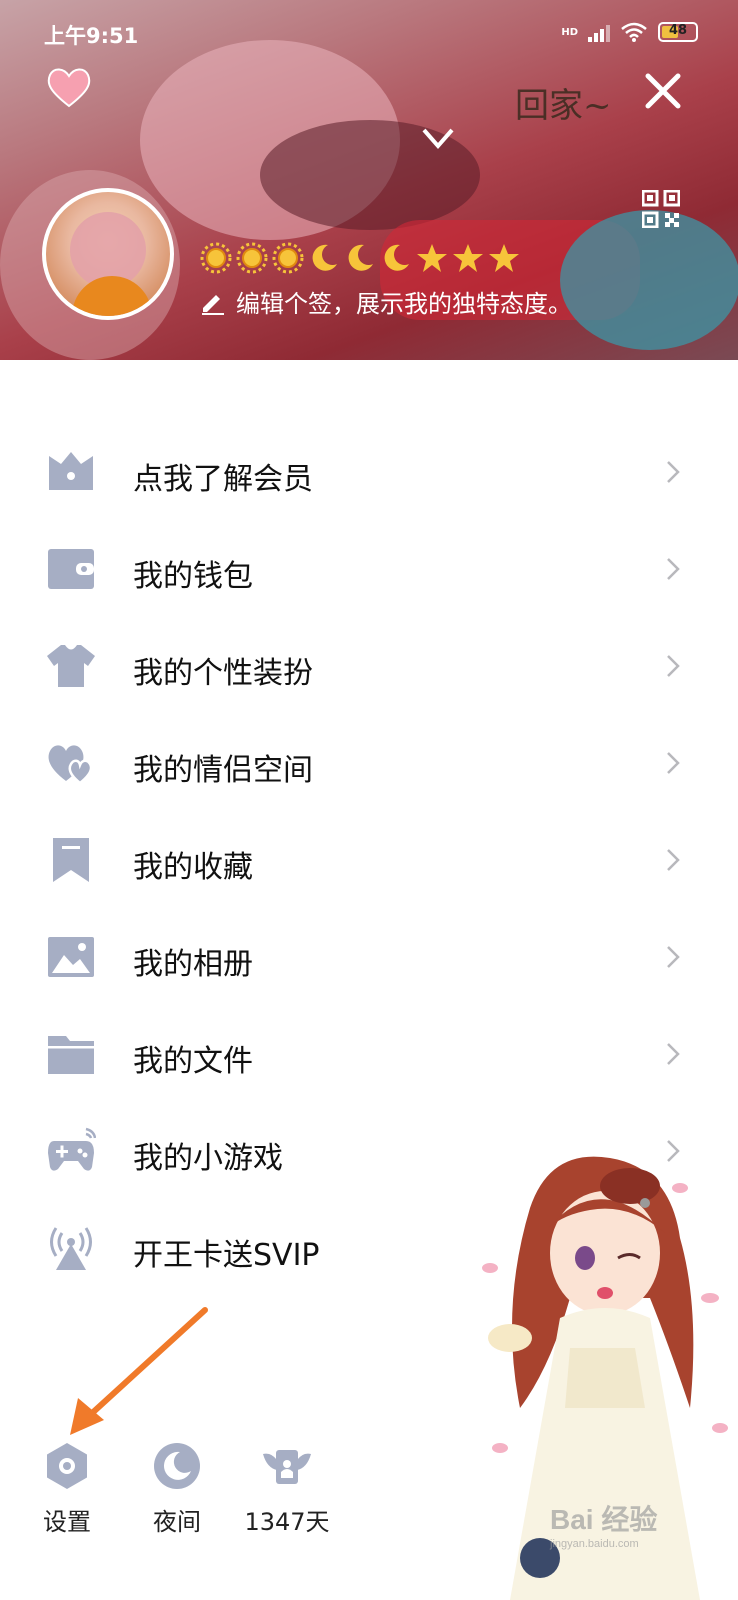 Image resolution: width=738 pixels, height=1600 pixels. I want to click on header-handwriting: 回家~, so click(563, 106).